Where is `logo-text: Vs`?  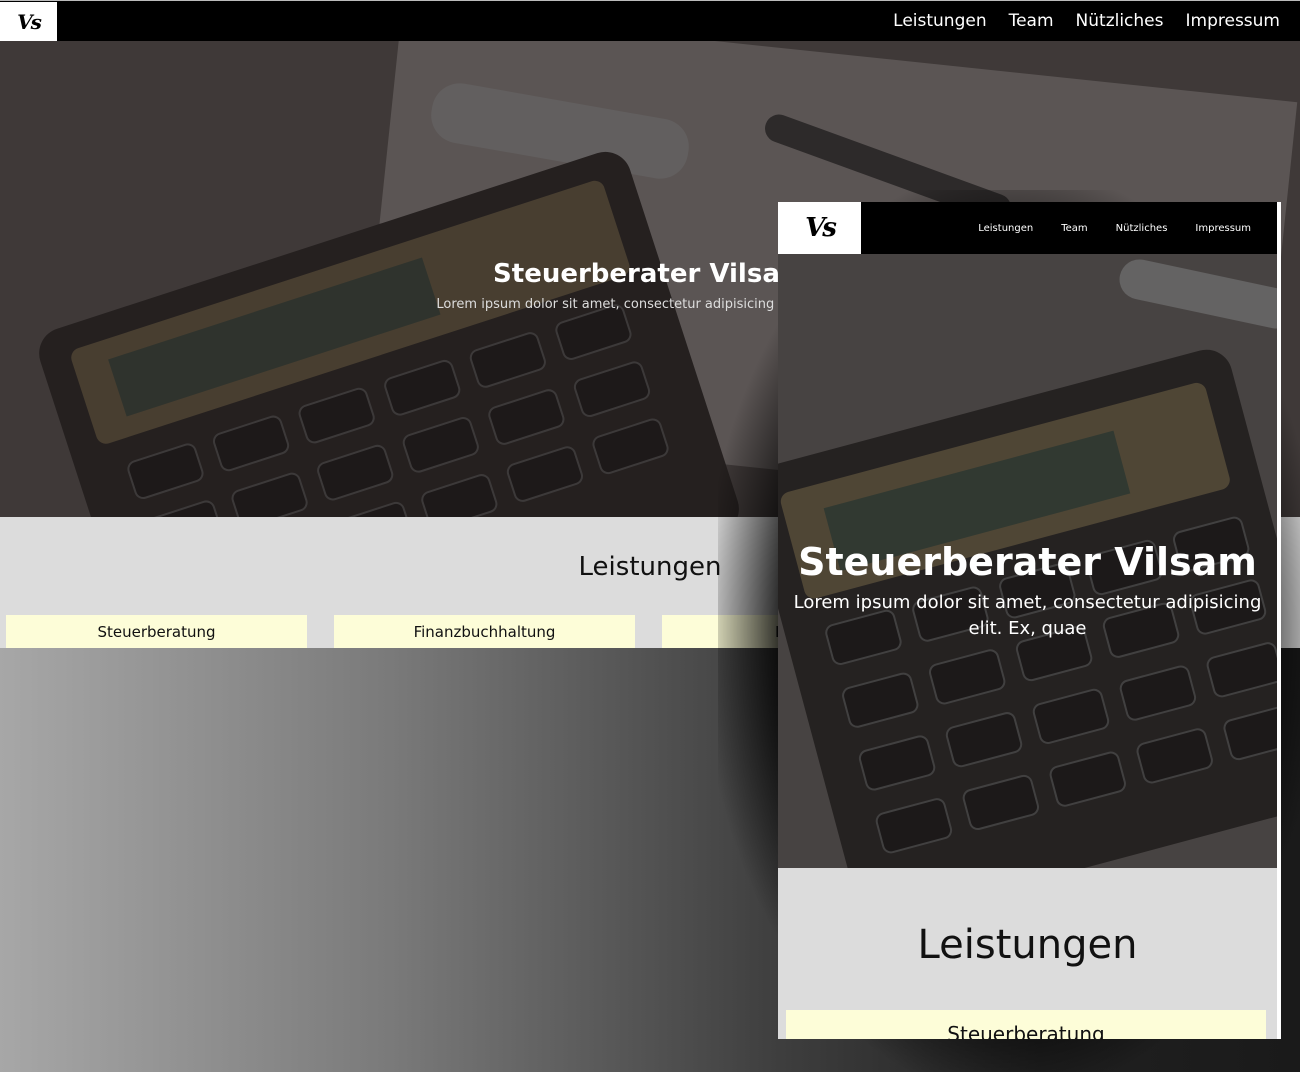 logo-text: Vs is located at coordinates (29, 22).